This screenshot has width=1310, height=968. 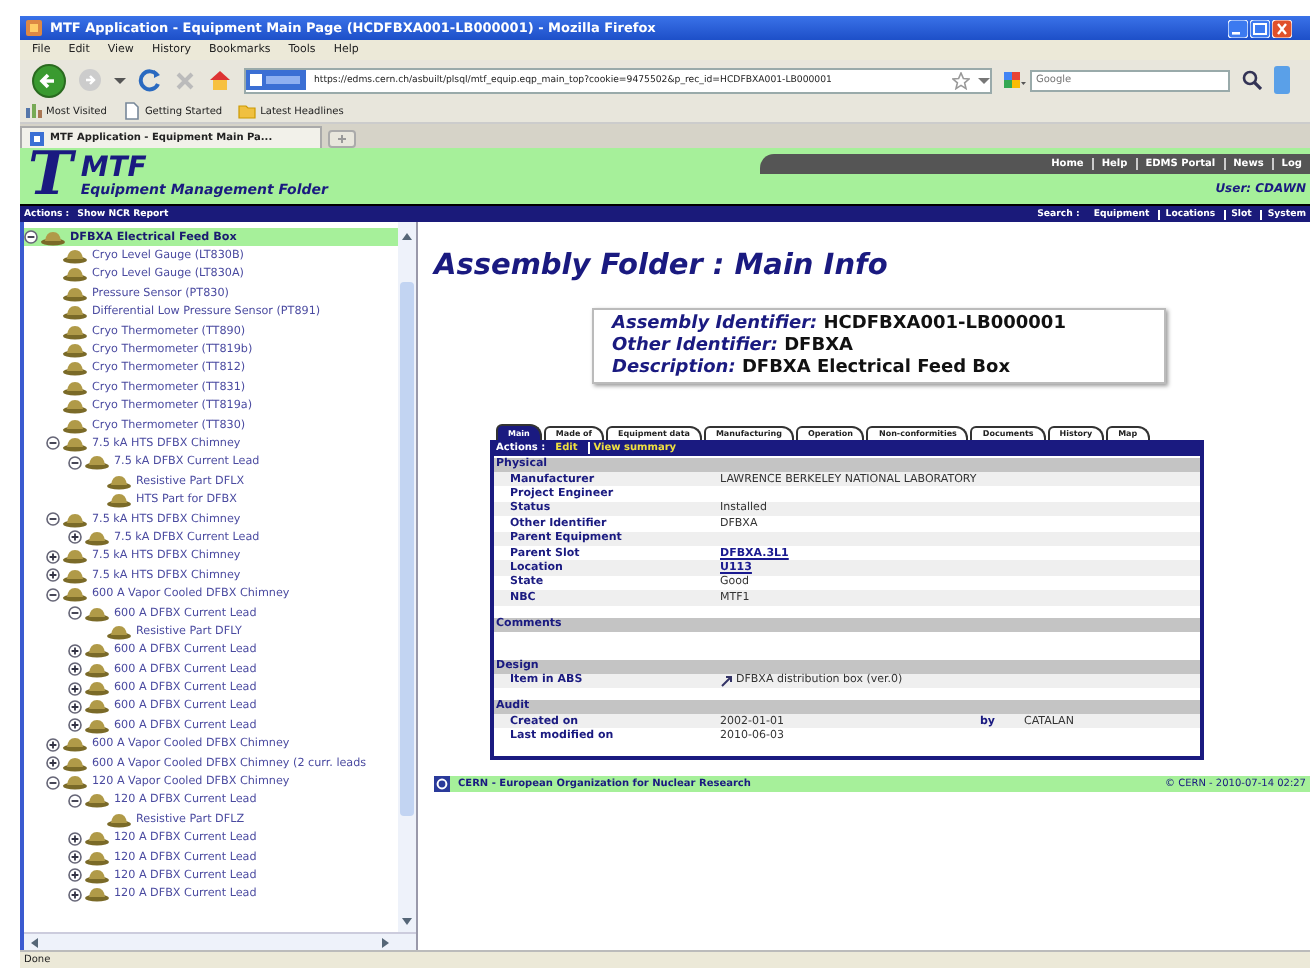 What do you see at coordinates (840, 325) in the screenshot?
I see `identifier-line: Assembly Identifier: HCDFBXA001-LB000001` at bounding box center [840, 325].